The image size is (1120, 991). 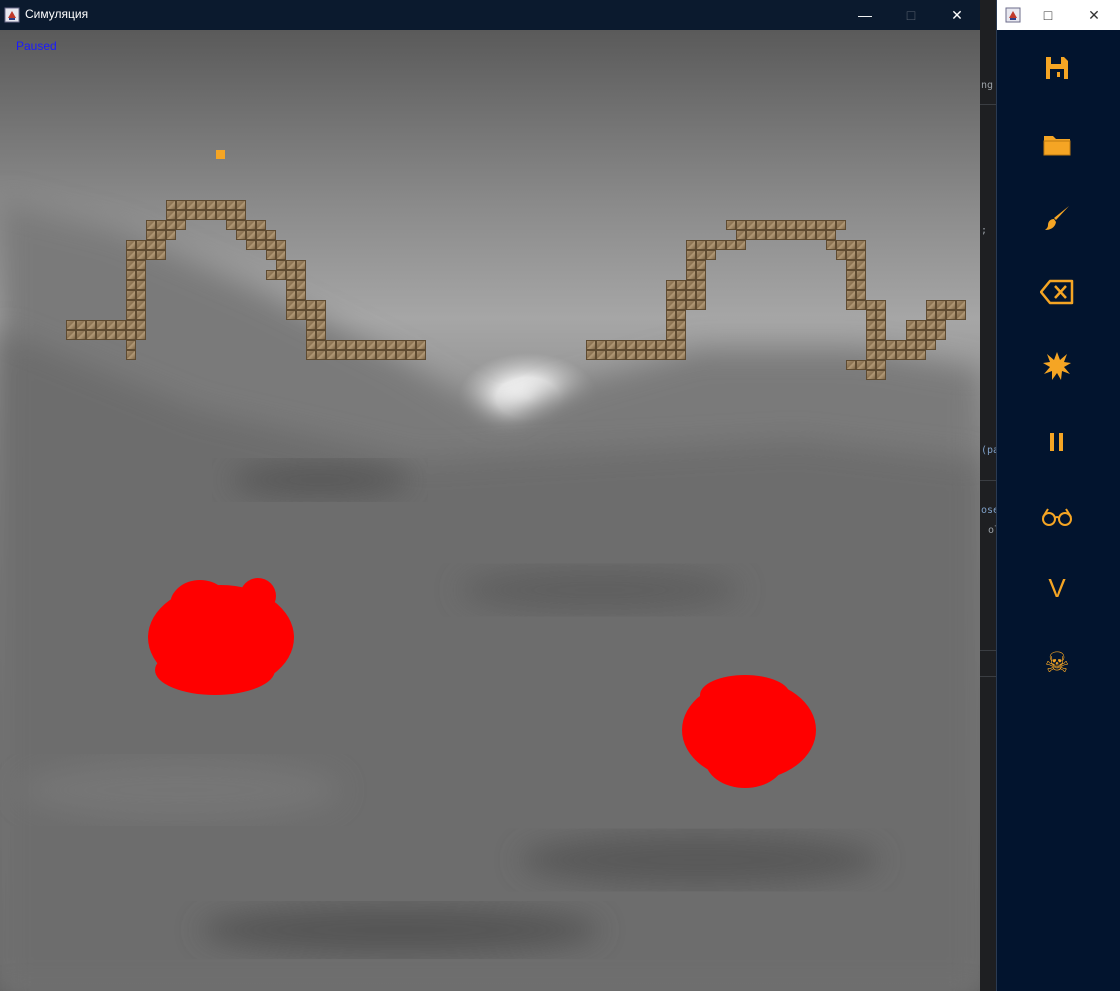 What do you see at coordinates (988, 676) in the screenshot?
I see `ide-divider` at bounding box center [988, 676].